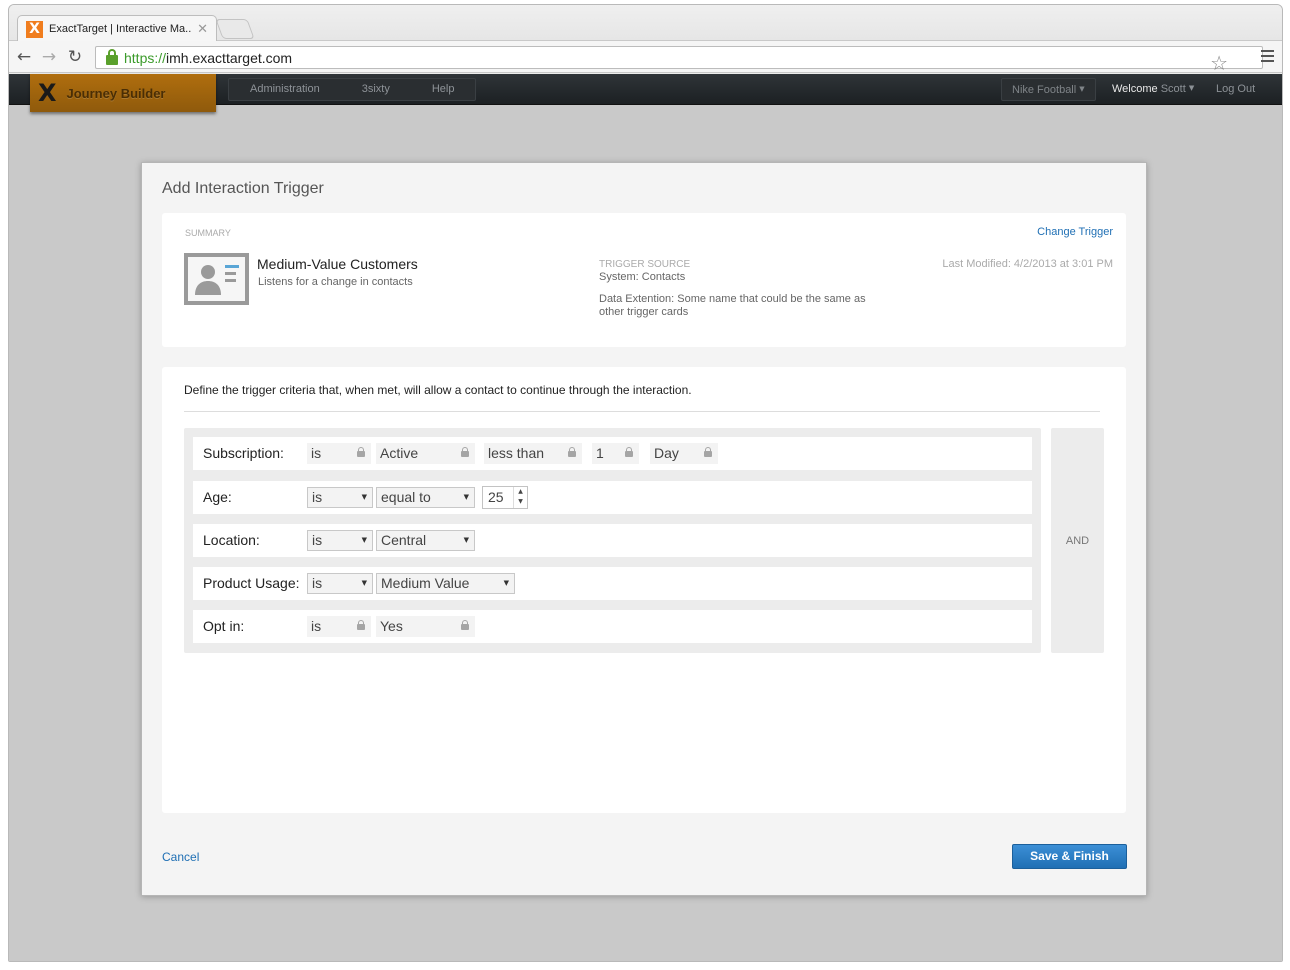 The width and height of the screenshot is (1290, 970). Describe the element at coordinates (112, 56) in the screenshot. I see `secure-lock-icon` at that location.